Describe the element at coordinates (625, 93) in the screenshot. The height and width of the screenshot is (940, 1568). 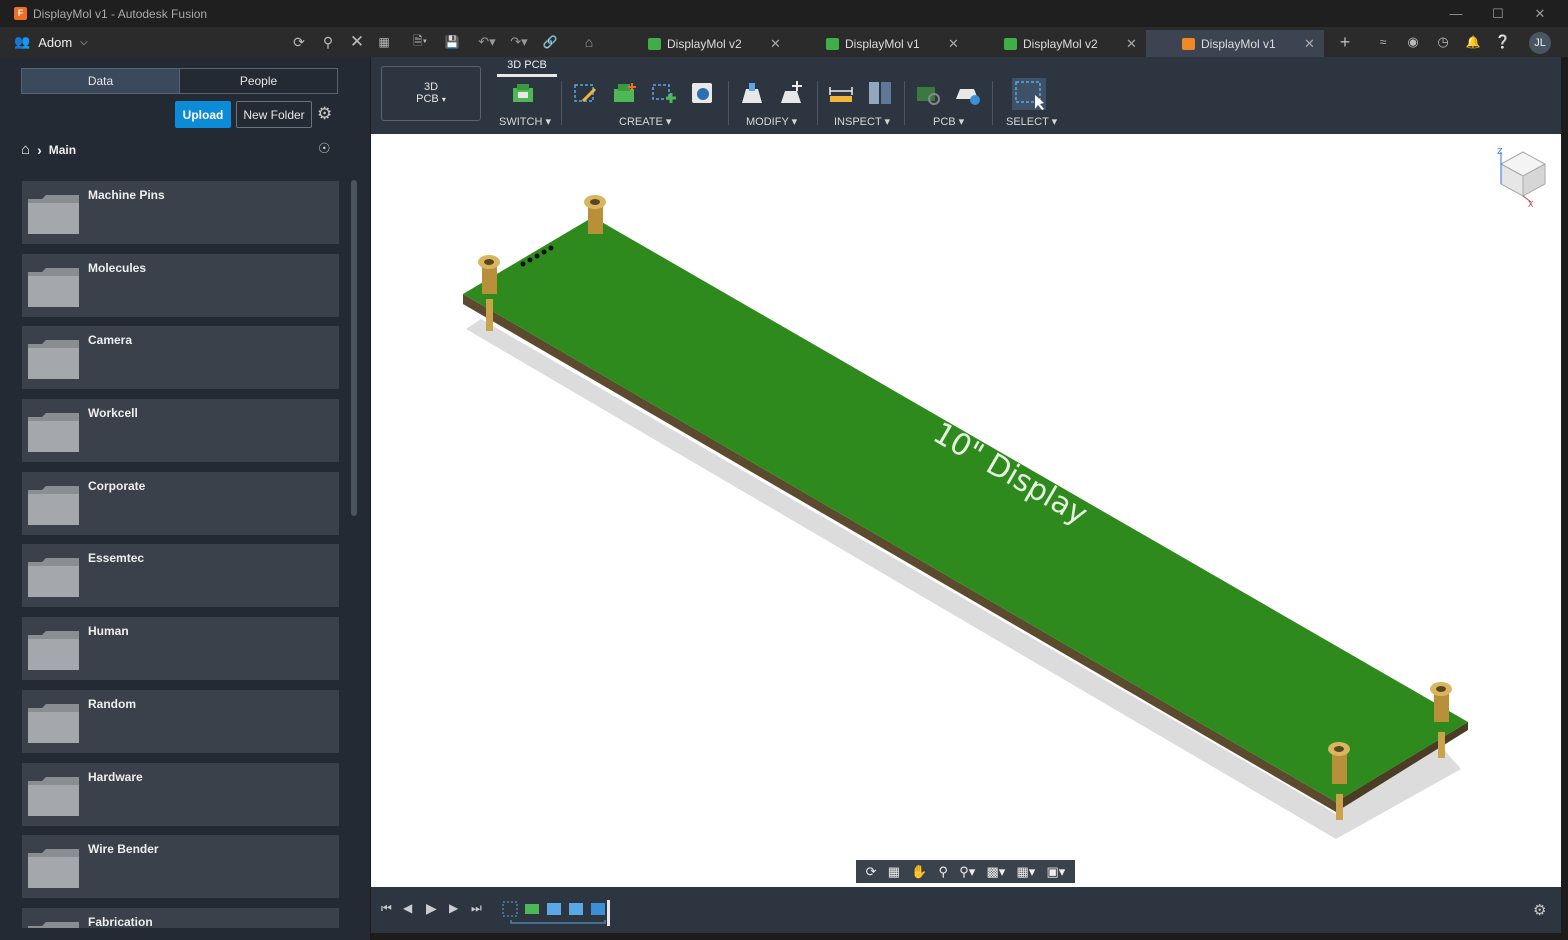
I see `create-board-icon` at that location.